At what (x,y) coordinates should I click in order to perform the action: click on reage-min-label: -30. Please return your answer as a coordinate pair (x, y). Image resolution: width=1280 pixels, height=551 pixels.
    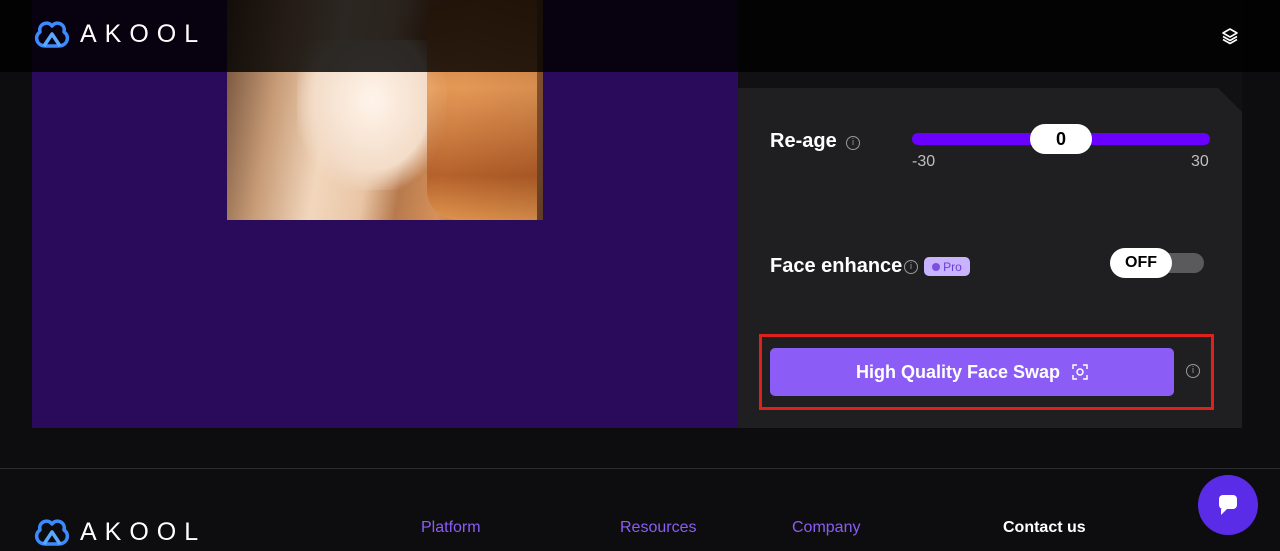
    Looking at the image, I should click on (924, 161).